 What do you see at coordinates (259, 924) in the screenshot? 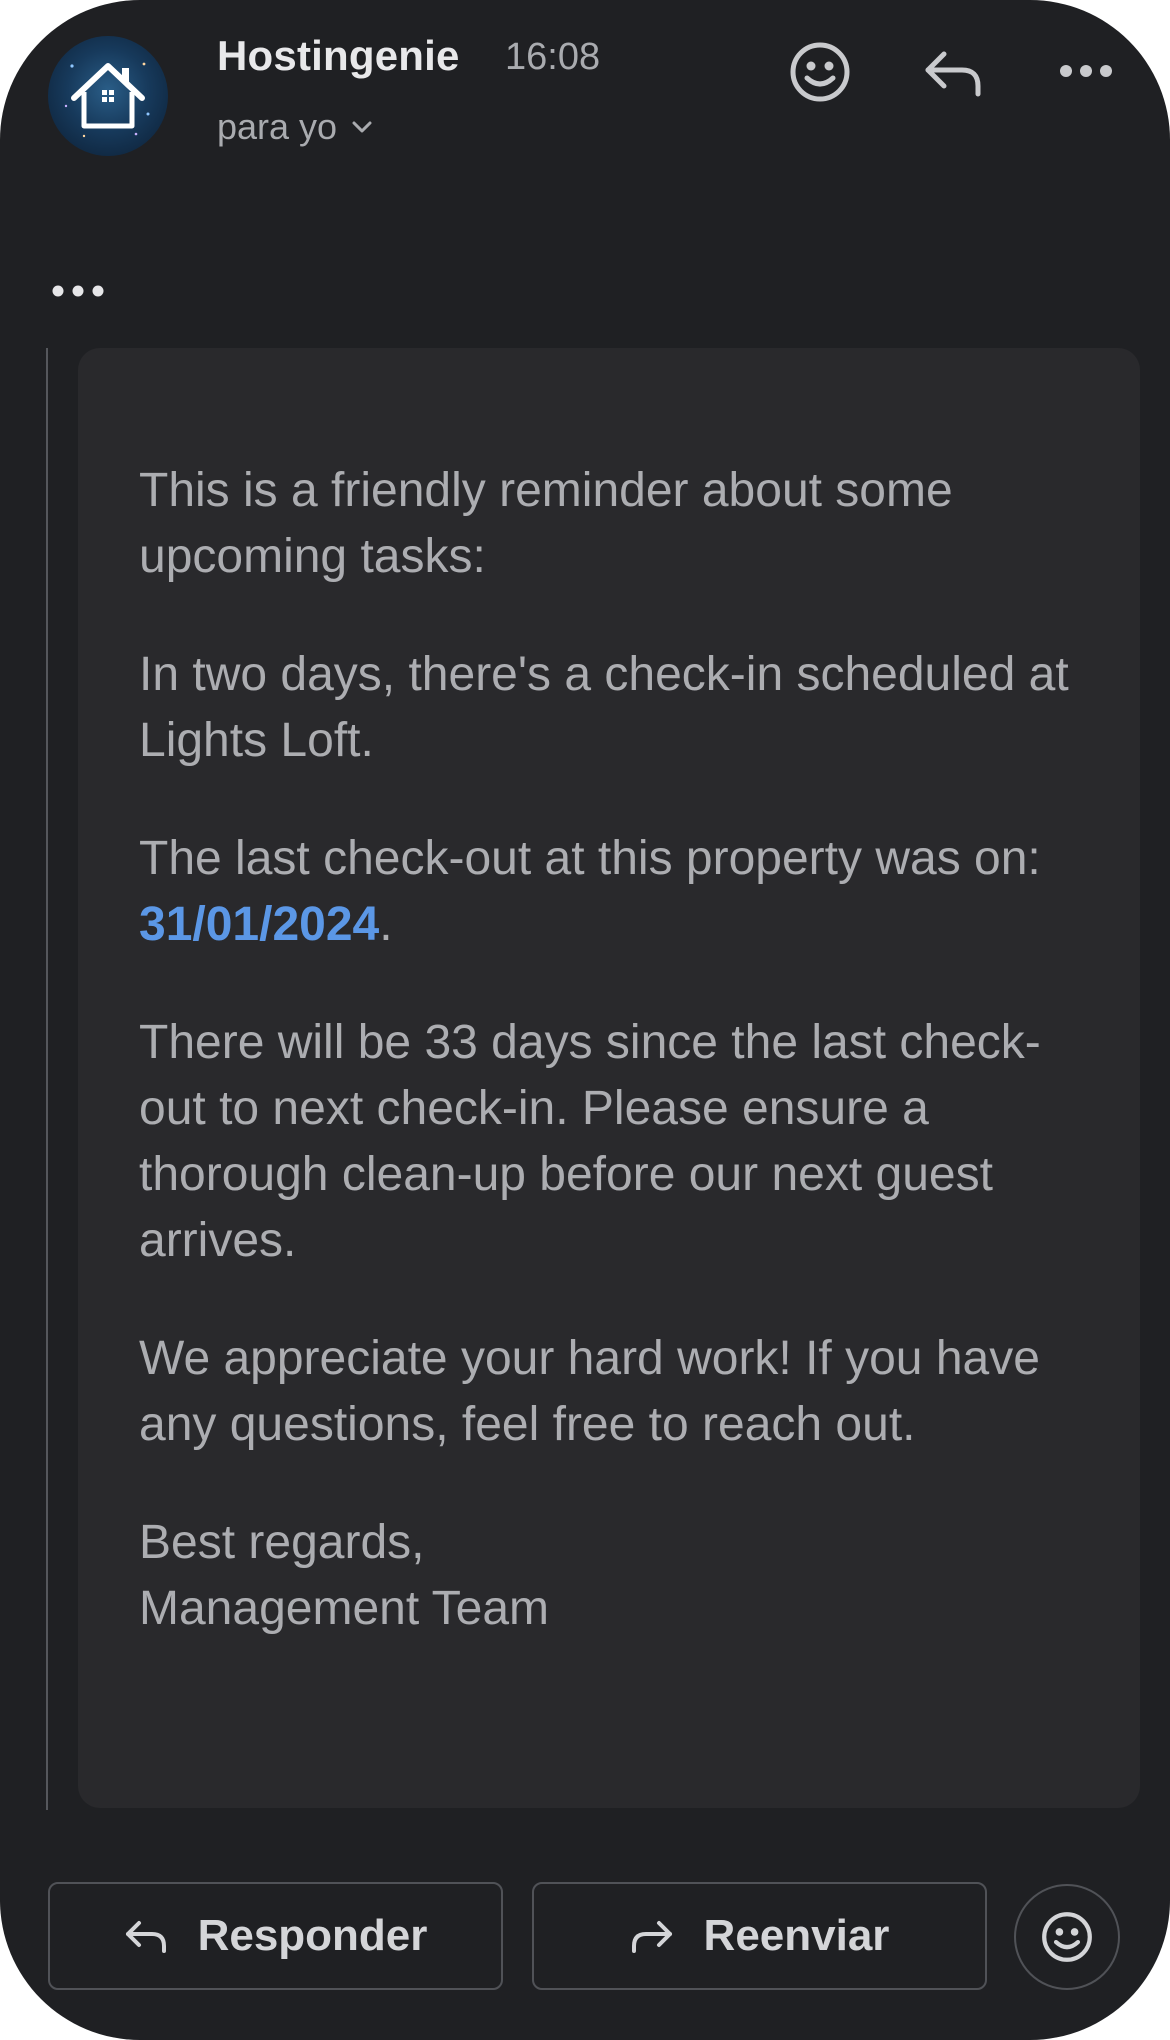
I see `checkout-date-link: 31/01/2024` at bounding box center [259, 924].